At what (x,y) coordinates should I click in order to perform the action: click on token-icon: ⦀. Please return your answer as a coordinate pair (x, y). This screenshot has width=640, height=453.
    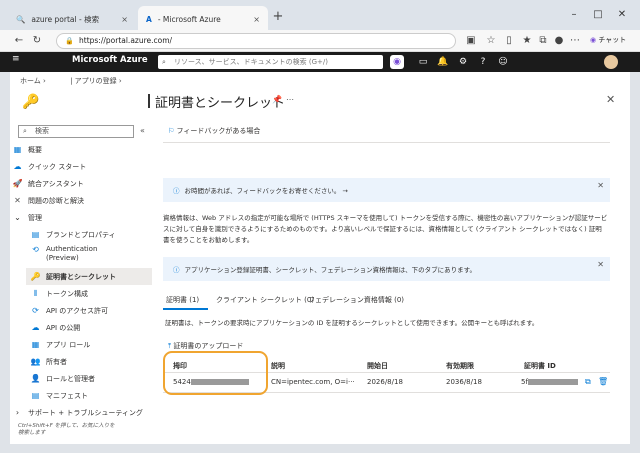
    Looking at the image, I should click on (35, 293).